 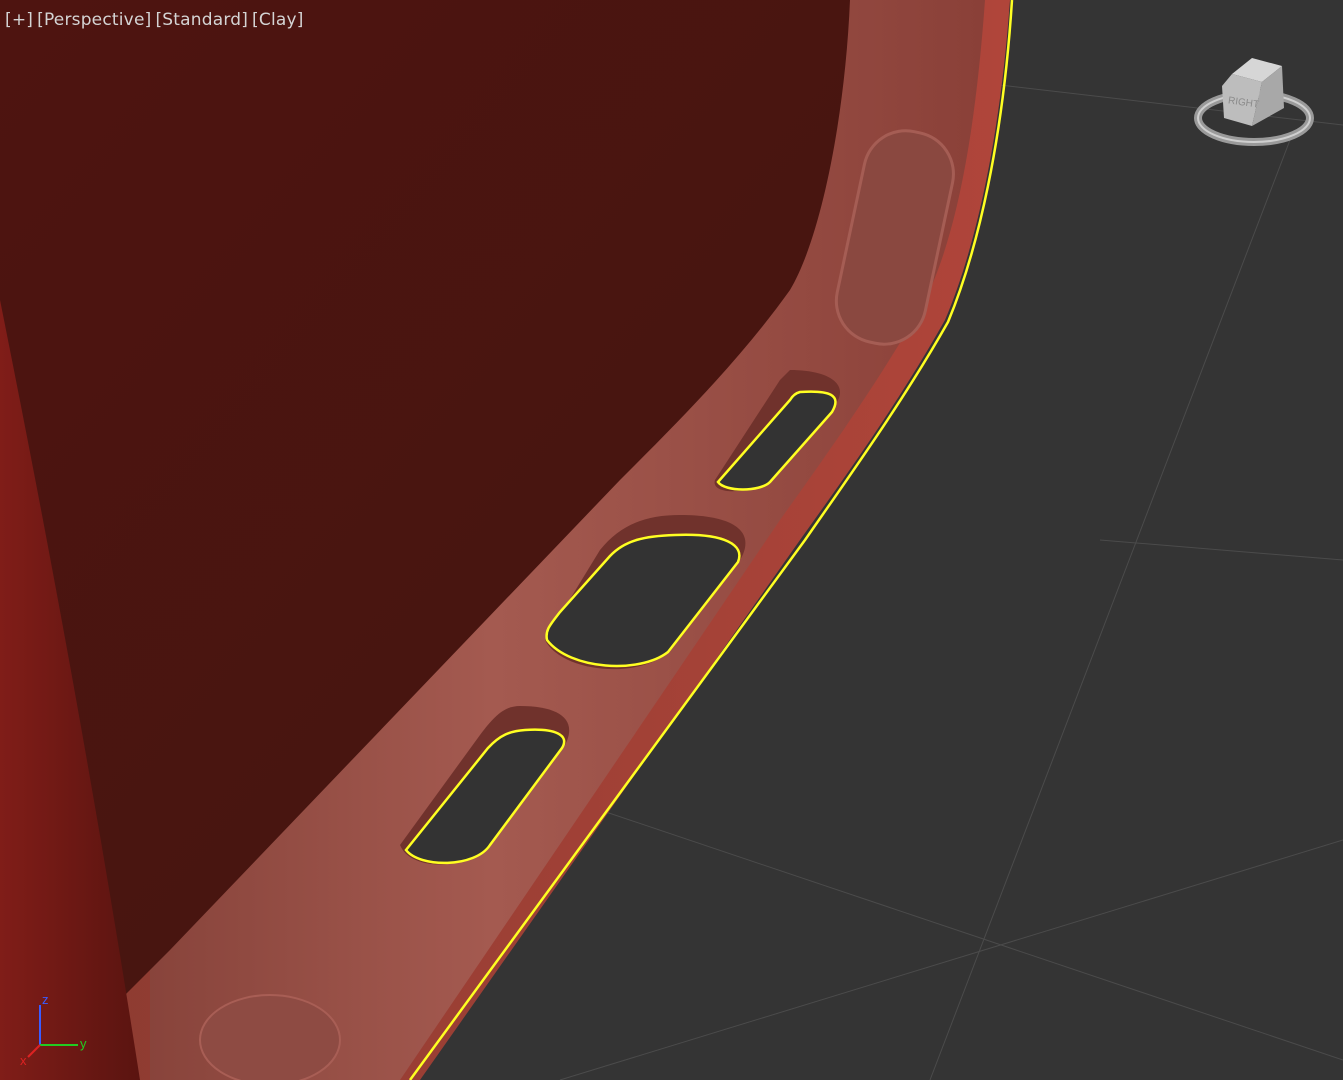 What do you see at coordinates (270, 1037) in the screenshot?
I see `corner-dimple` at bounding box center [270, 1037].